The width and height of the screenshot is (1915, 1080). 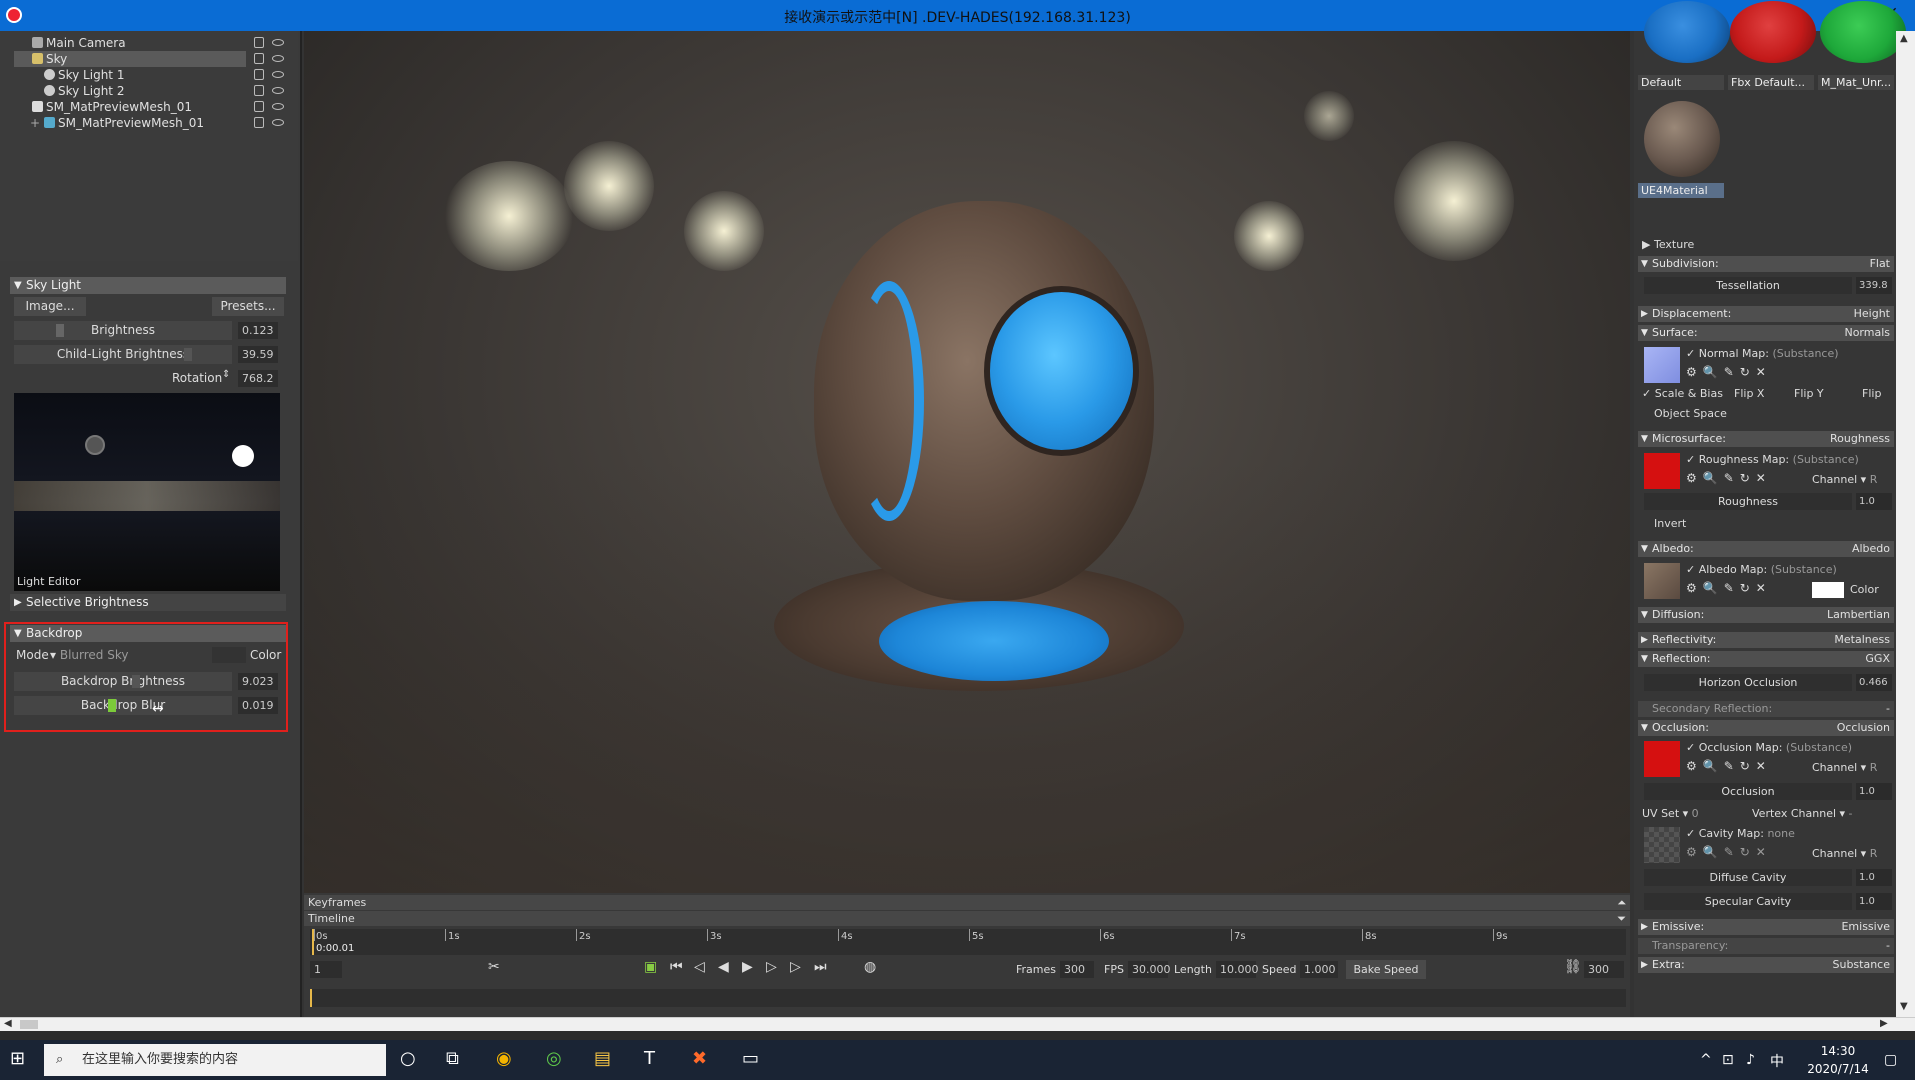 I want to click on mode-dropdown: ▾ Blurred Sky, so click(x=89, y=655).